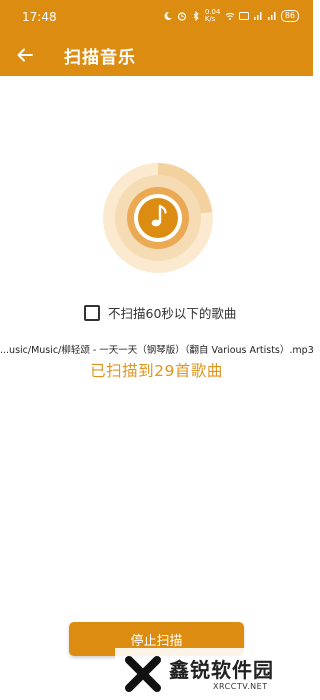 The width and height of the screenshot is (320, 700). What do you see at coordinates (156, 17) in the screenshot?
I see `status-bar: 17:48 0.04 K/s 86` at bounding box center [156, 17].